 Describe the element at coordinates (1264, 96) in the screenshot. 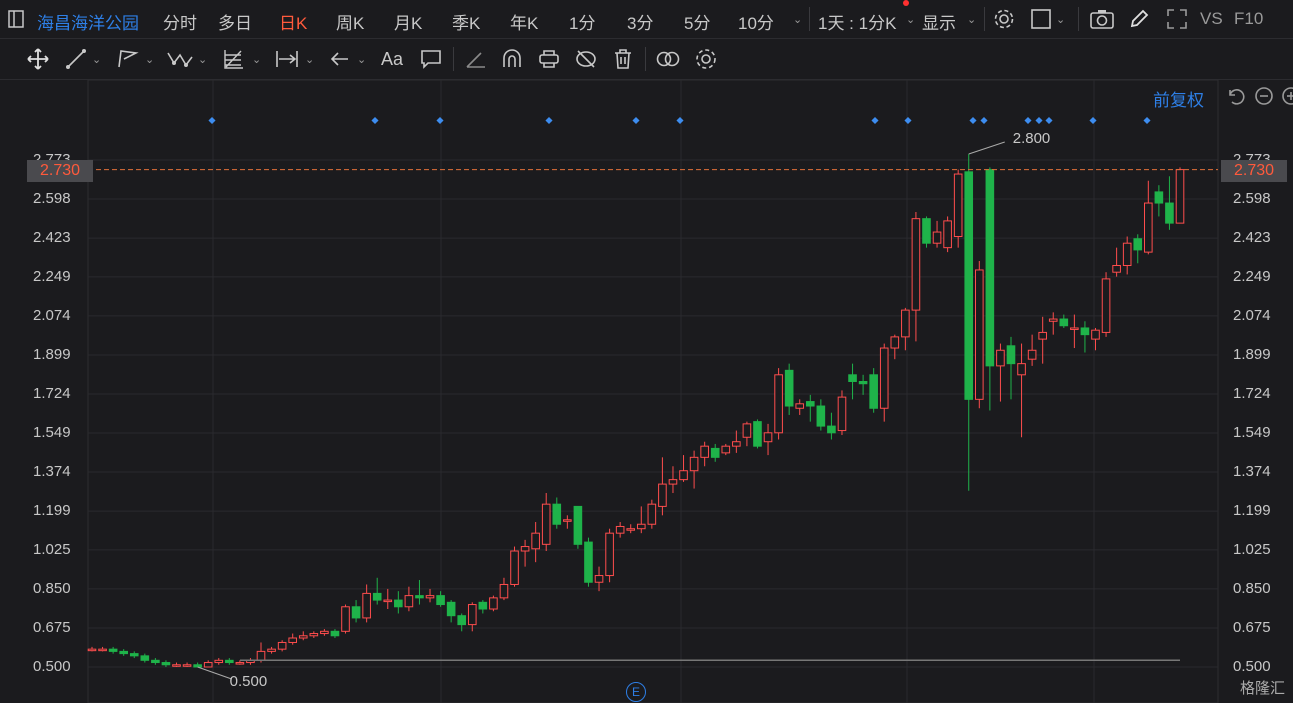

I see `zoom-out-icon` at that location.